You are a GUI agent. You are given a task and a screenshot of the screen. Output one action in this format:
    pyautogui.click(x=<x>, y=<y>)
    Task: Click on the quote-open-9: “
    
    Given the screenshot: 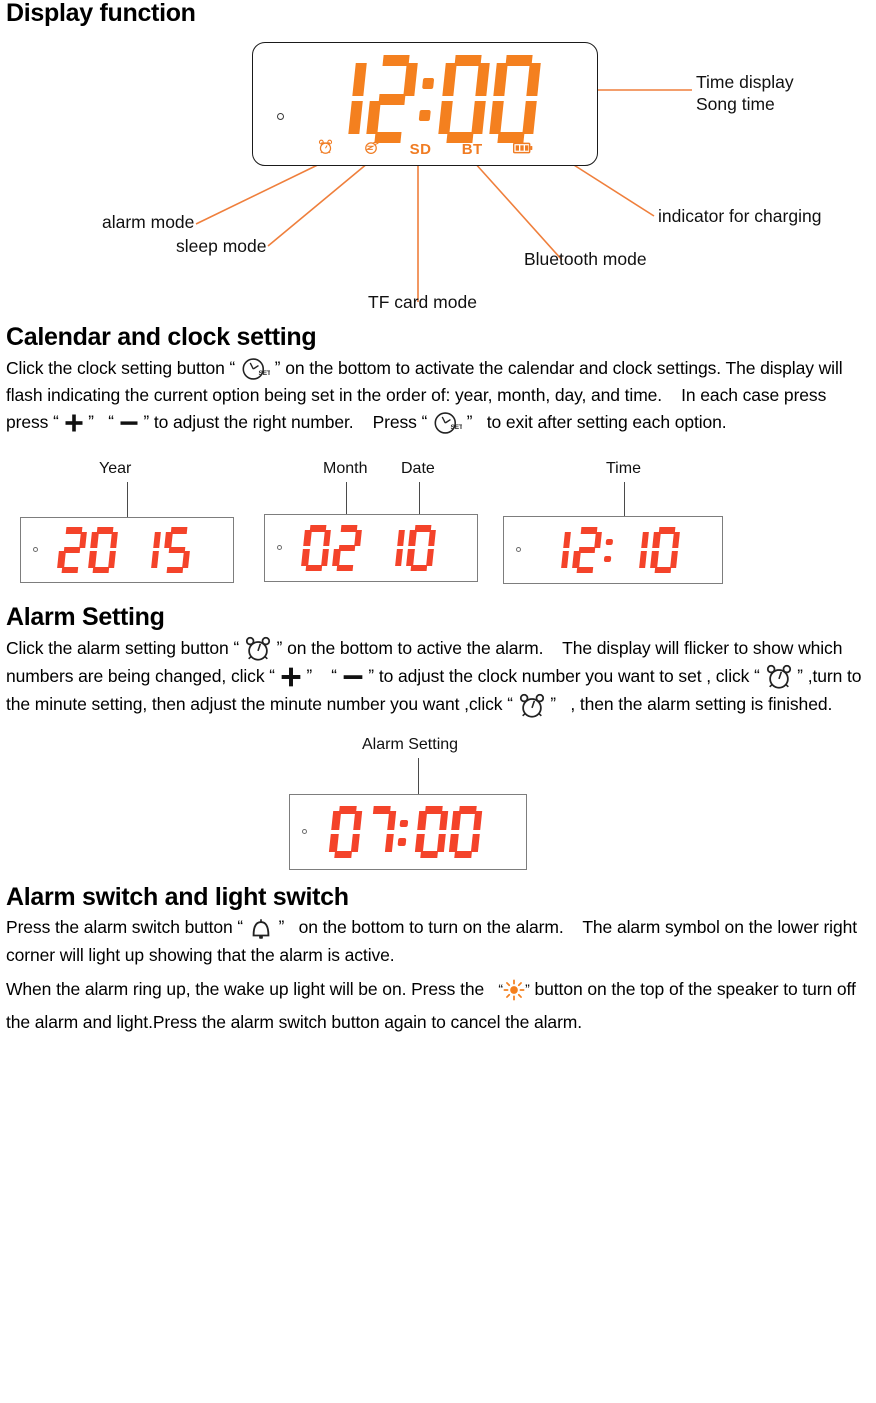 What is the action you would take?
    pyautogui.click(x=510, y=704)
    